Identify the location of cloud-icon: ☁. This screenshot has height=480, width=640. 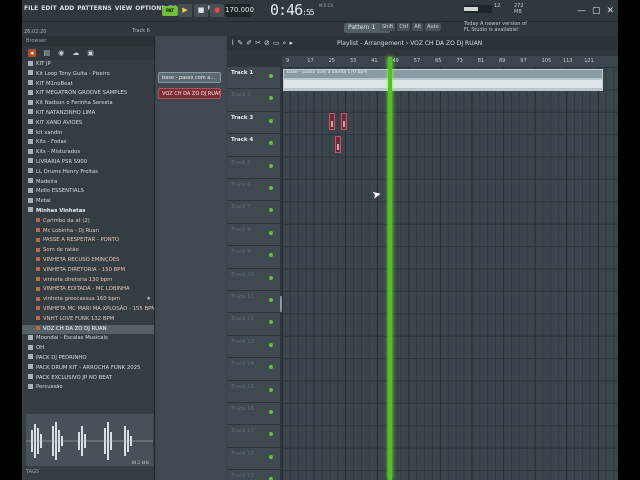
(75, 53).